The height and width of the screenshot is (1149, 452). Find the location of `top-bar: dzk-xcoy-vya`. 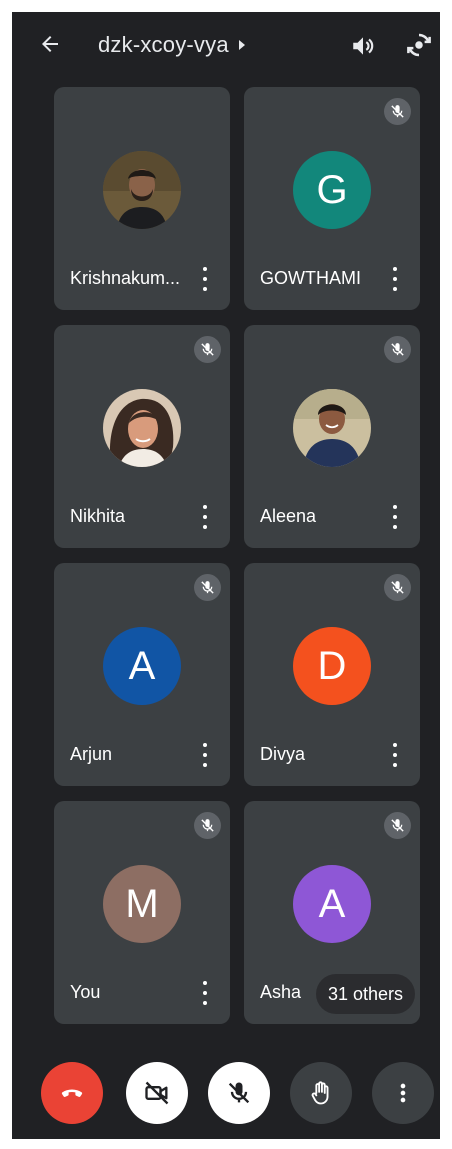

top-bar: dzk-xcoy-vya is located at coordinates (226, 47).